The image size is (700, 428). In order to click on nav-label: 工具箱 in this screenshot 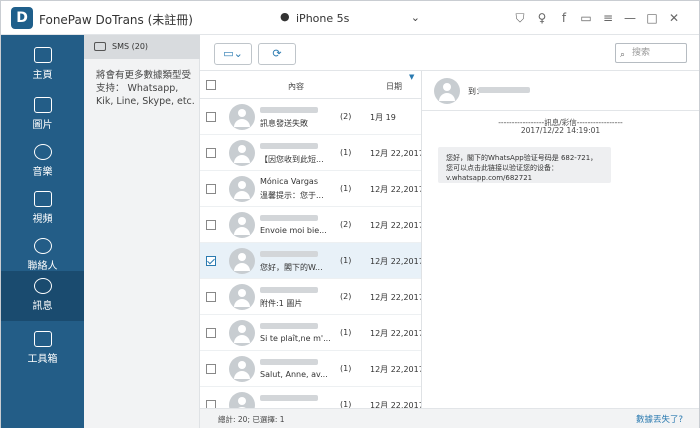, I will do `click(42, 359)`.